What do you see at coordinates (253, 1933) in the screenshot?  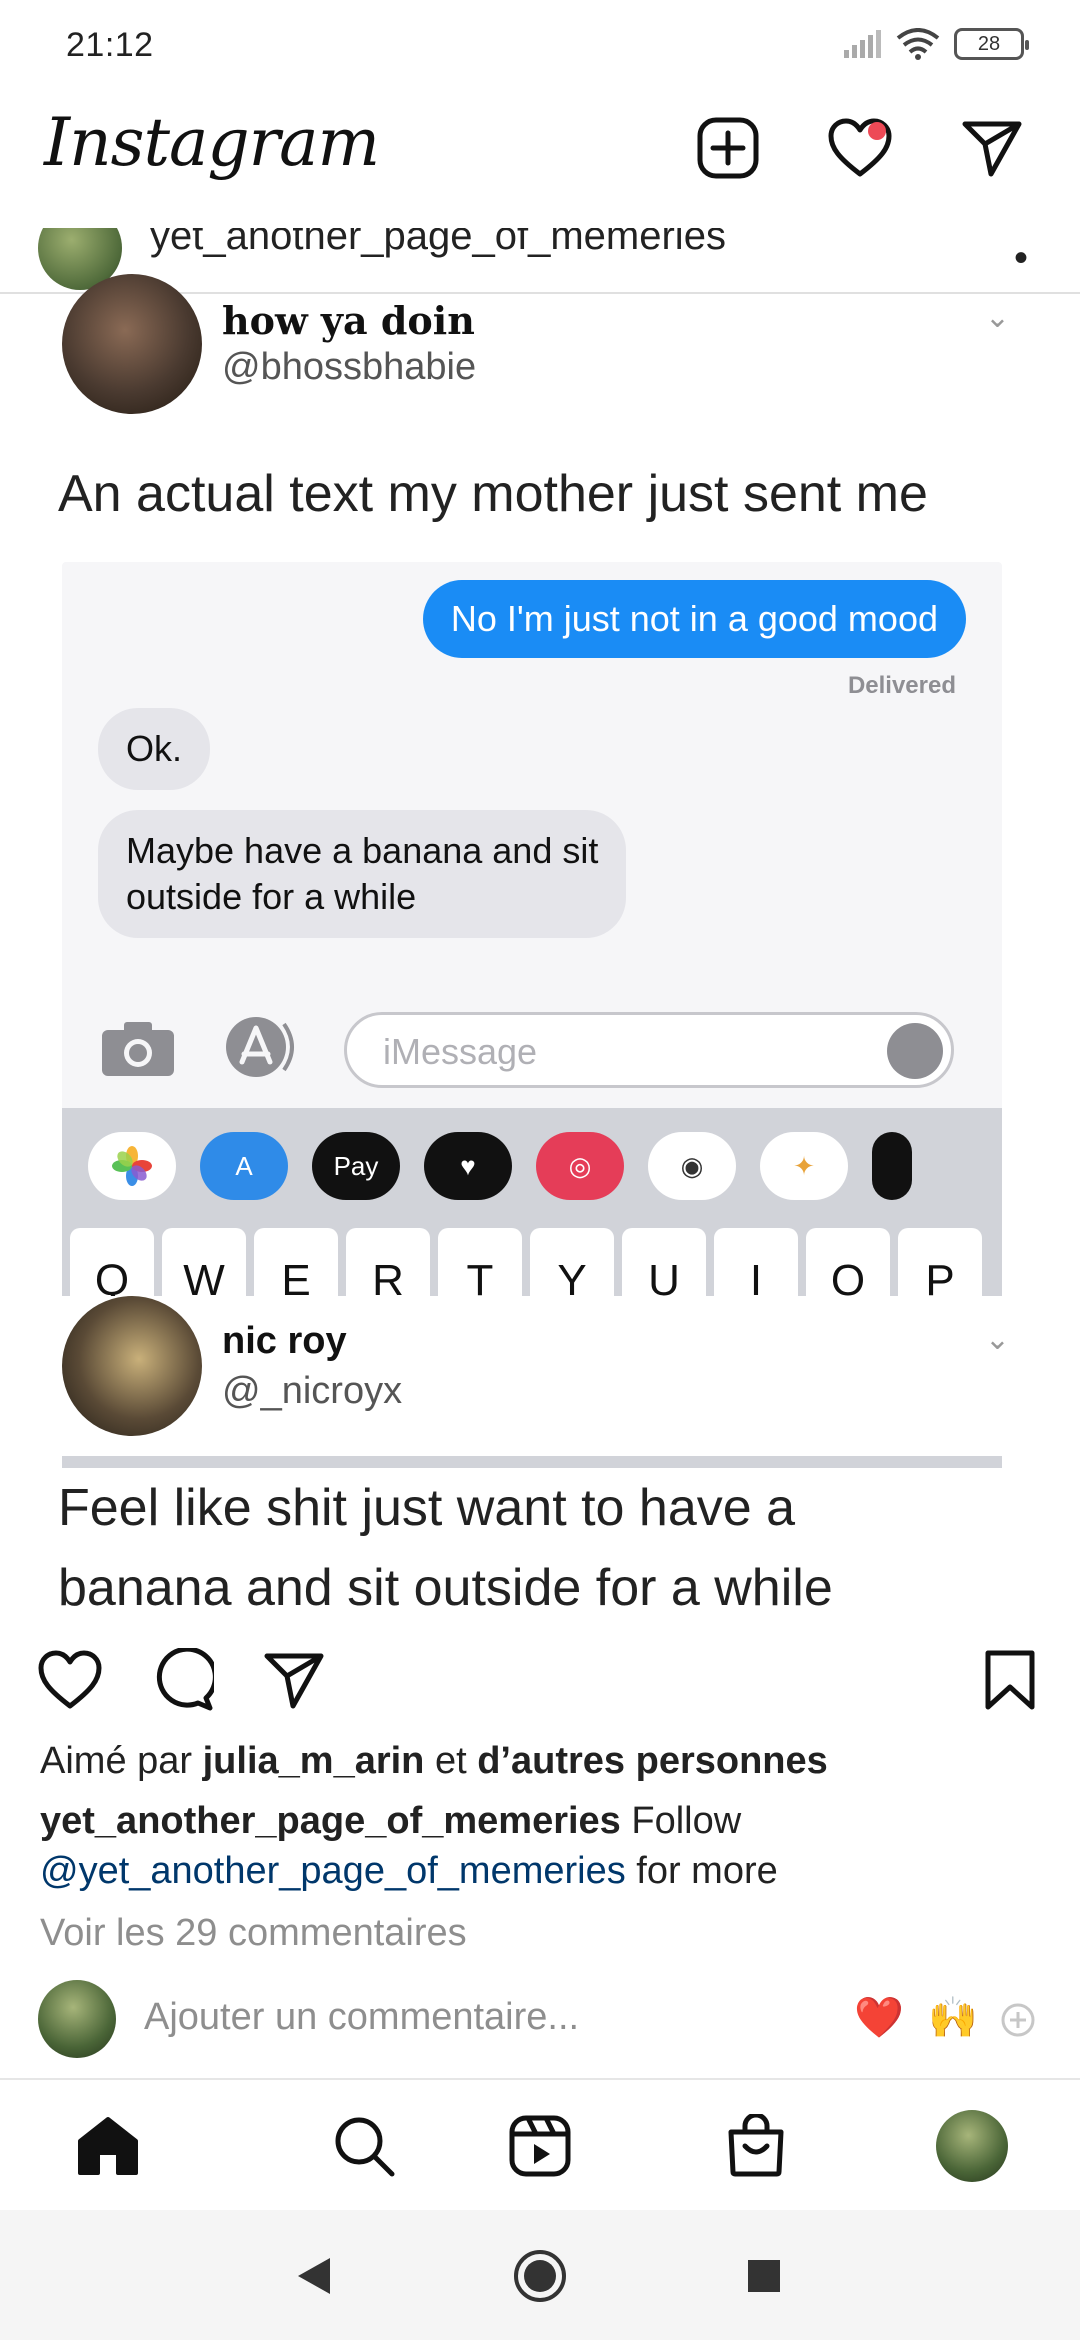 I see `view-comments-link: Voir les 29 commentaires` at bounding box center [253, 1933].